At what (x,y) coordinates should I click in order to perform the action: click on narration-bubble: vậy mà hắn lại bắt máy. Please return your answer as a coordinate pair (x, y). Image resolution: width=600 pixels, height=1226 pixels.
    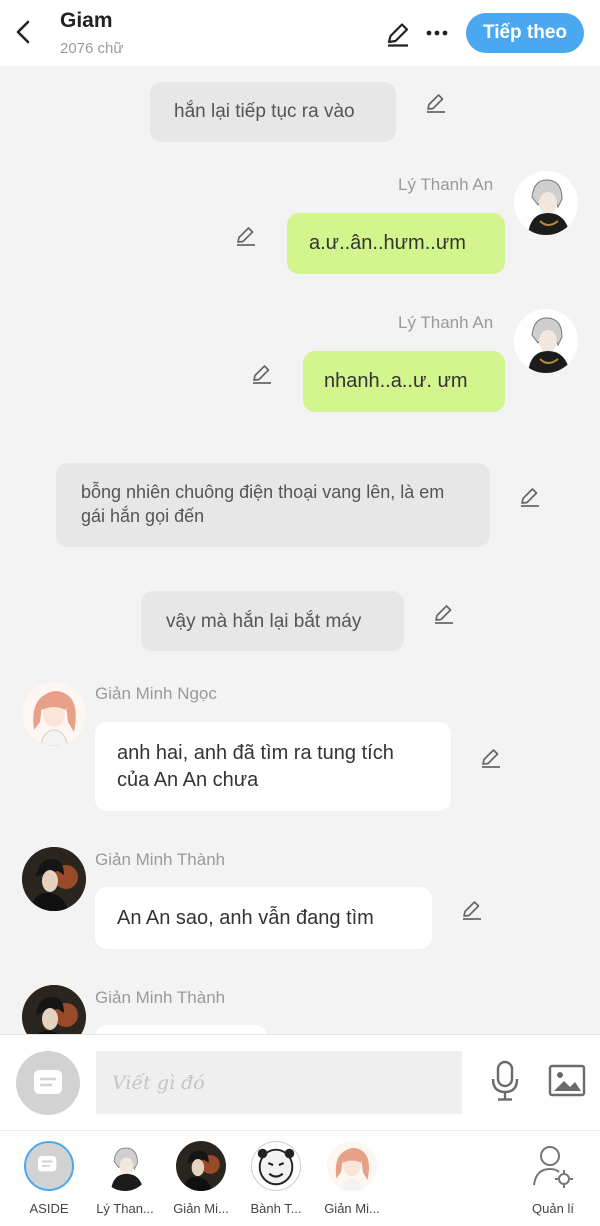
    Looking at the image, I should click on (272, 621).